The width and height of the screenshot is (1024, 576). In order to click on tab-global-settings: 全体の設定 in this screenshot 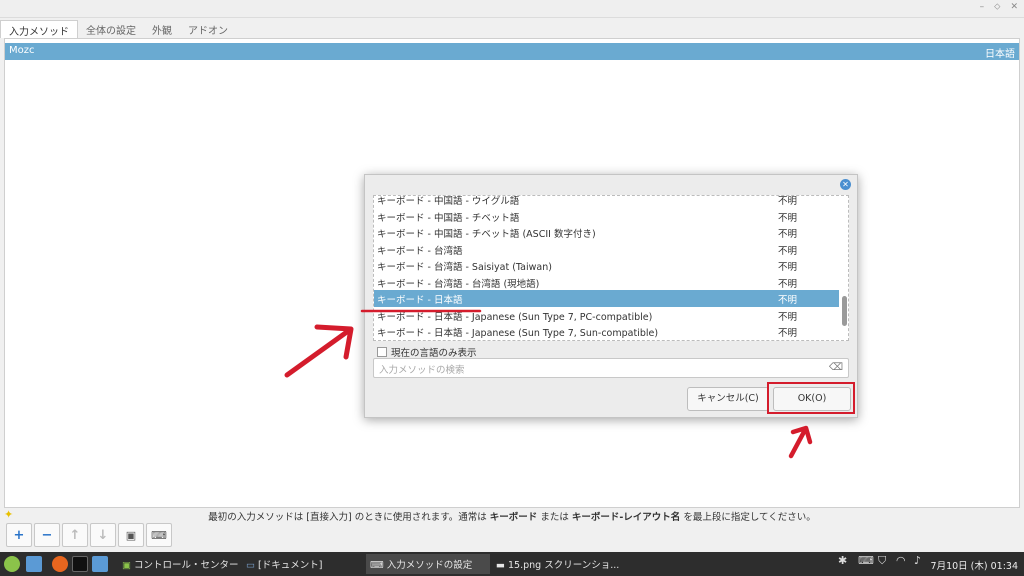, I will do `click(111, 29)`.